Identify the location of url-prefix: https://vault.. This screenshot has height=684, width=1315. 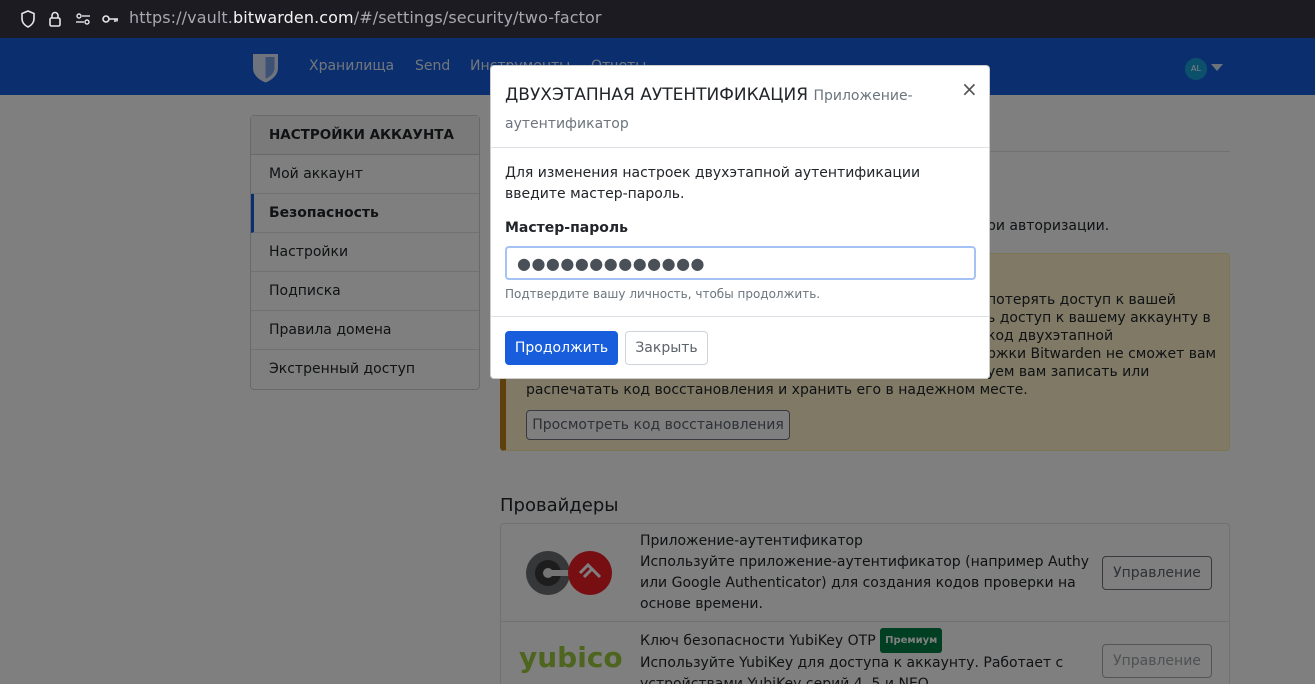
(181, 17).